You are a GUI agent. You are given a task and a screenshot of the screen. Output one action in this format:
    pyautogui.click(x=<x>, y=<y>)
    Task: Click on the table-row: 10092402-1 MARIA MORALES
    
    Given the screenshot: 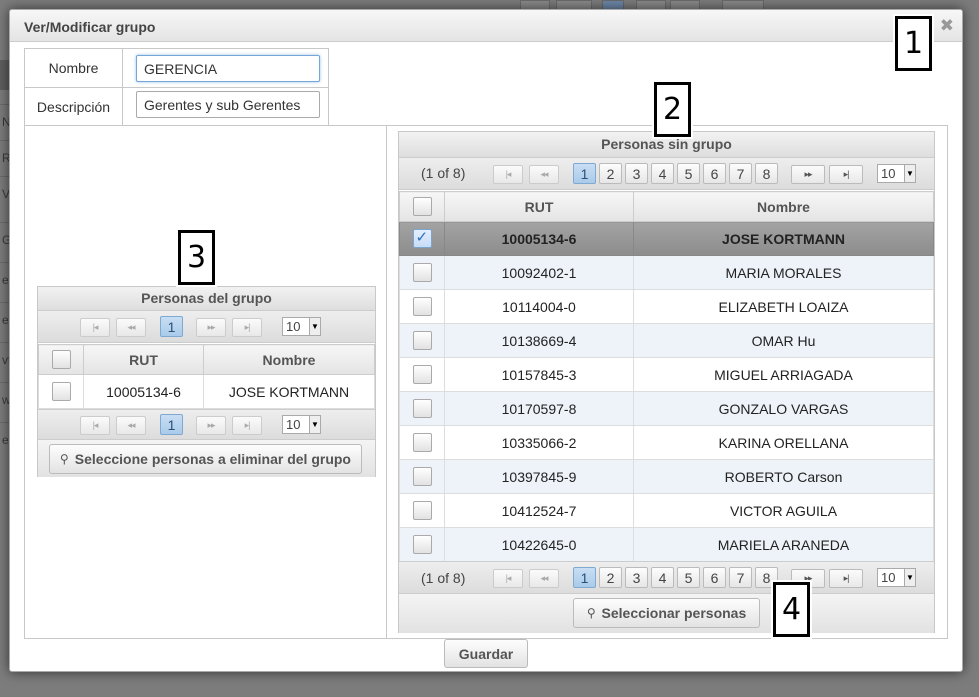 What is the action you would take?
    pyautogui.click(x=666, y=272)
    